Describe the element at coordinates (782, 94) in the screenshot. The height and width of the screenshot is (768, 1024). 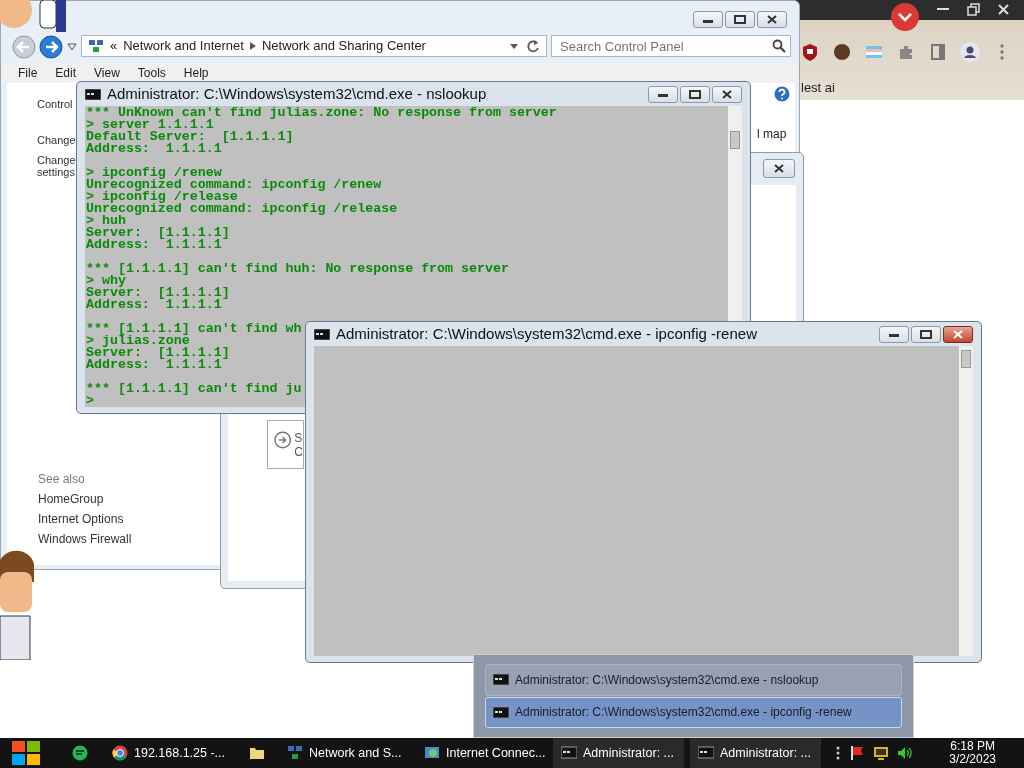
I see `help-icon` at that location.